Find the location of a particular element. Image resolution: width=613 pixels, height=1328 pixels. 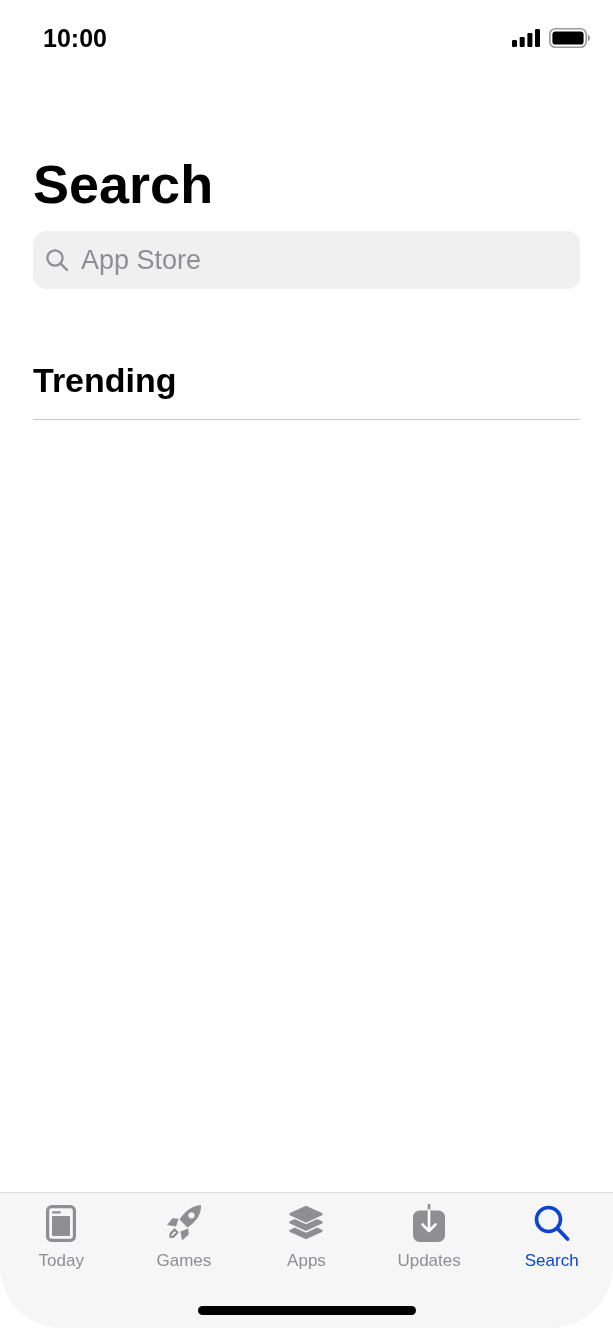

tab-bar-item: Today is located at coordinates (61, 1232).